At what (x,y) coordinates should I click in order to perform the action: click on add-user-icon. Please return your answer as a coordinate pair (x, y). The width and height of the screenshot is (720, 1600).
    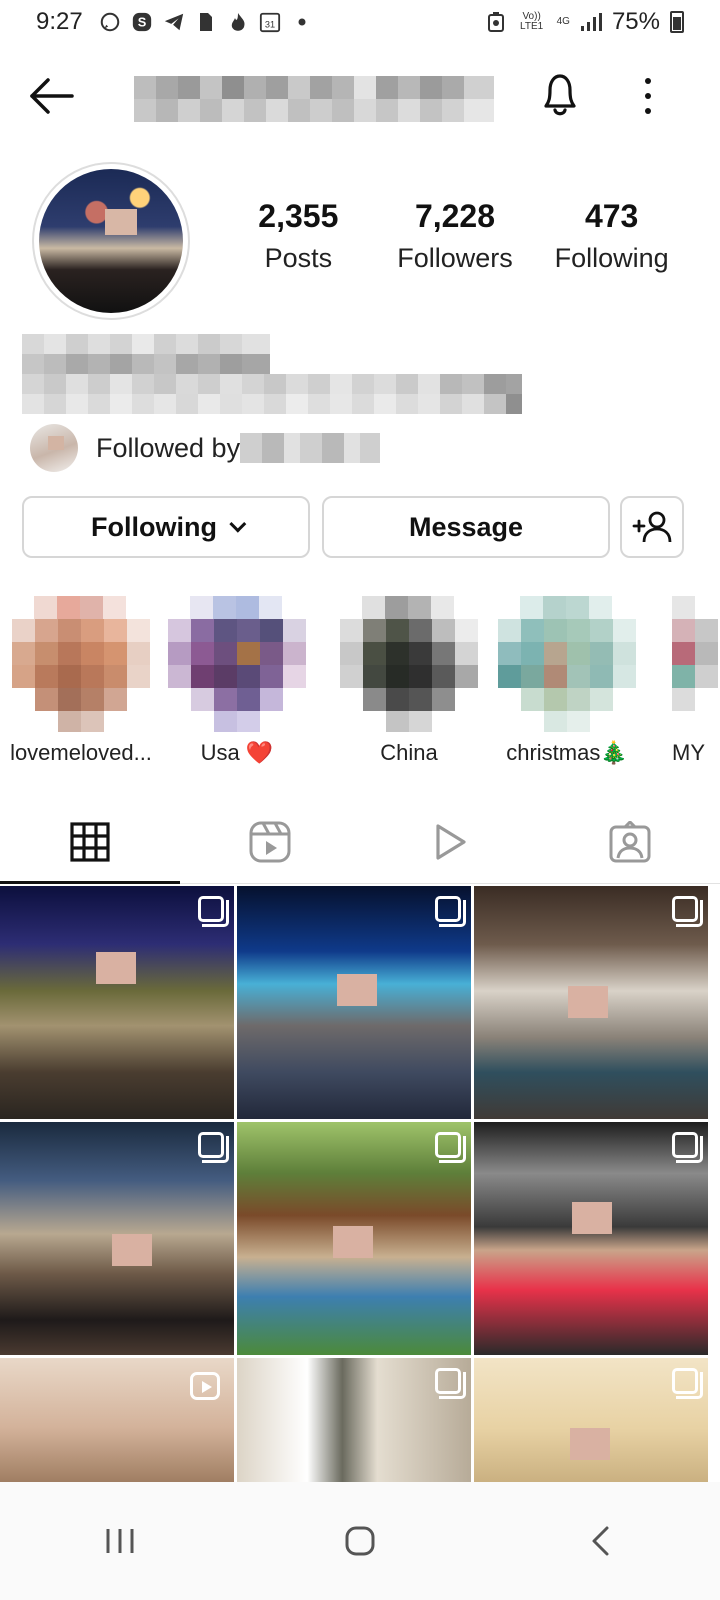
    Looking at the image, I should click on (652, 527).